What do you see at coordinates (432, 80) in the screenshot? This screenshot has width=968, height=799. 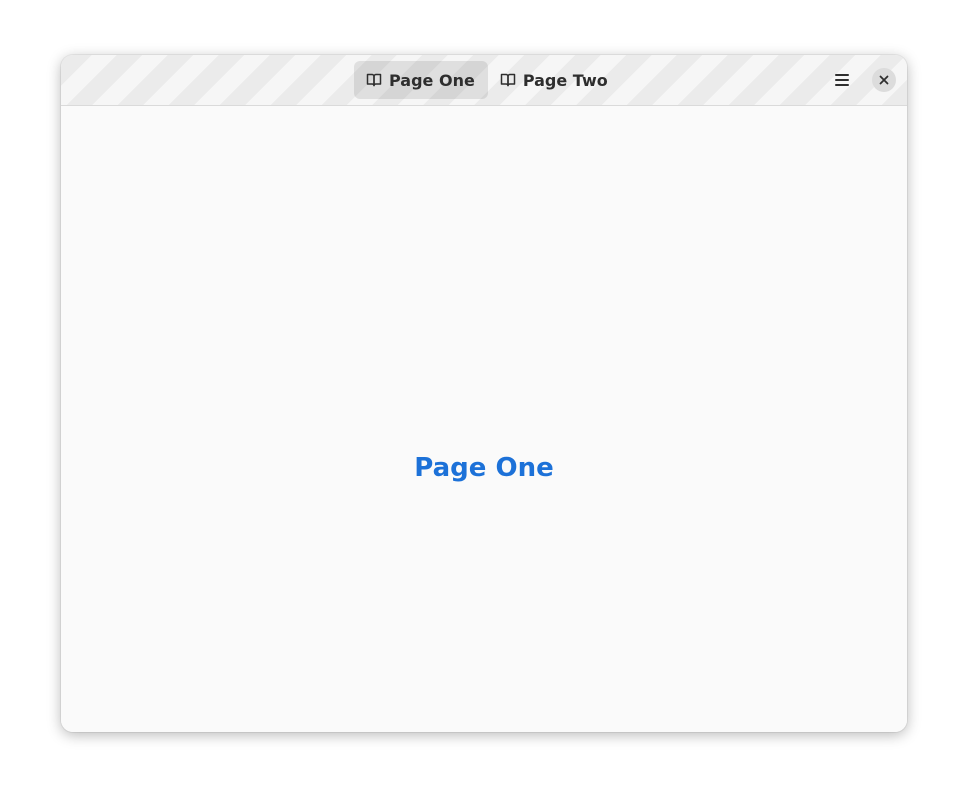 I see `tab-label: Page One` at bounding box center [432, 80].